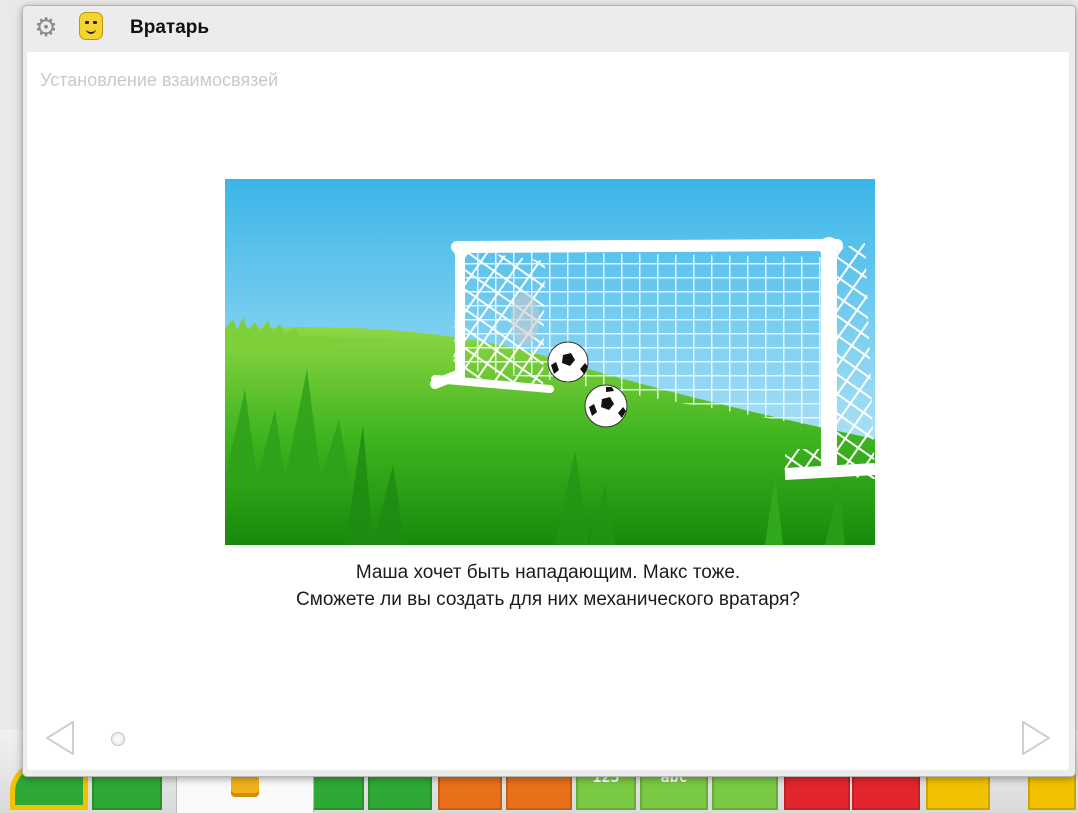 The height and width of the screenshot is (813, 1078). I want to click on caption-line-1: Маша хочет быть нападающим. Макс тоже., so click(548, 572).